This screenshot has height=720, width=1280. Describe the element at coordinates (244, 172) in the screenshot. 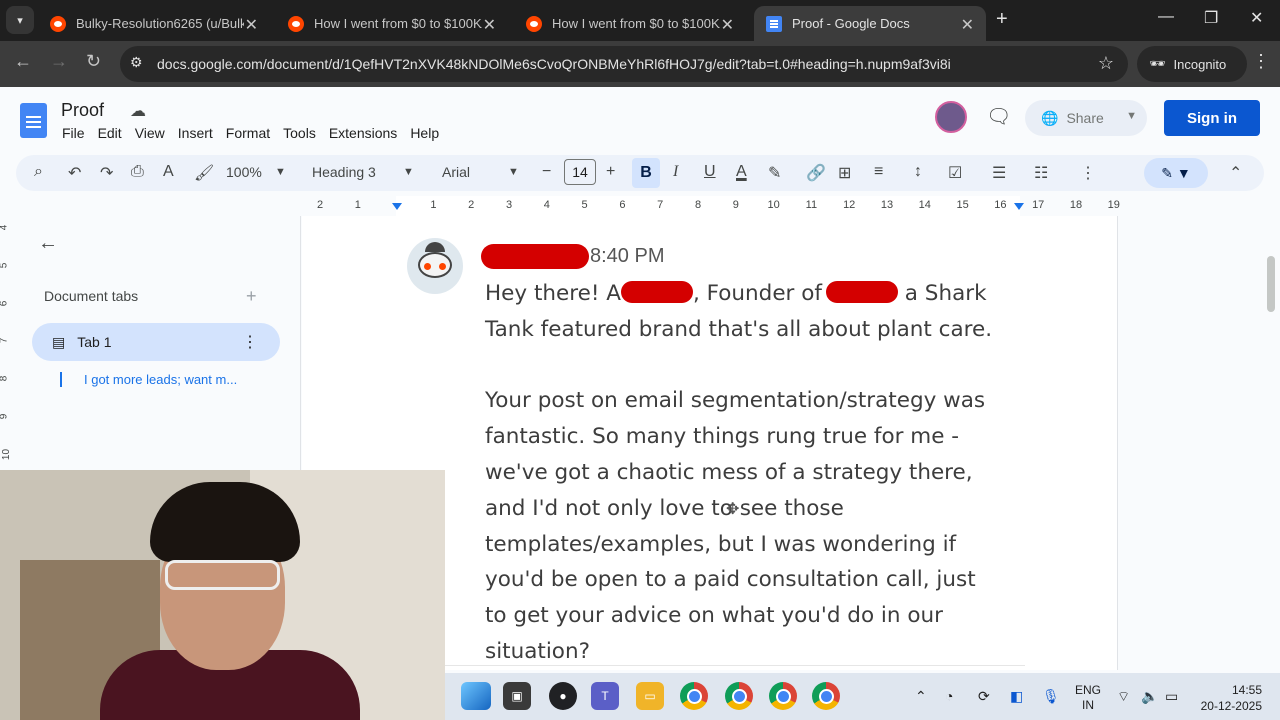

I see `zoom-select: 100%` at that location.